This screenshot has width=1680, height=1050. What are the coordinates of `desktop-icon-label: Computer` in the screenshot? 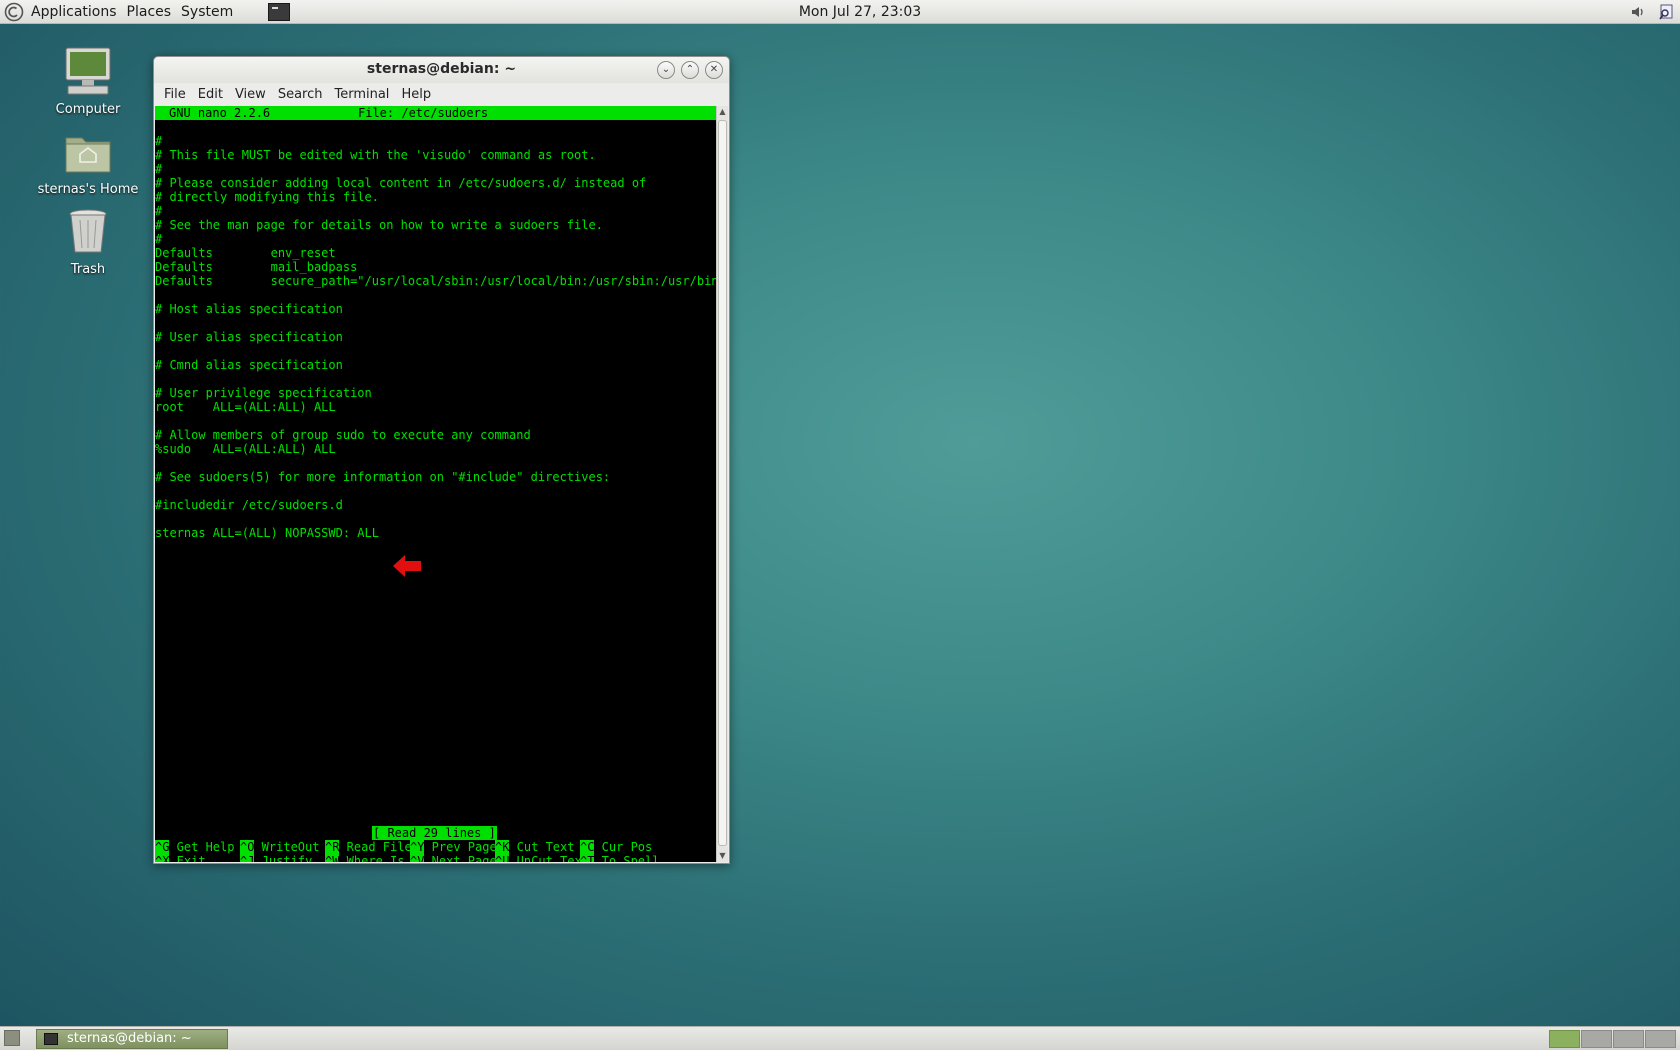 It's located at (88, 109).